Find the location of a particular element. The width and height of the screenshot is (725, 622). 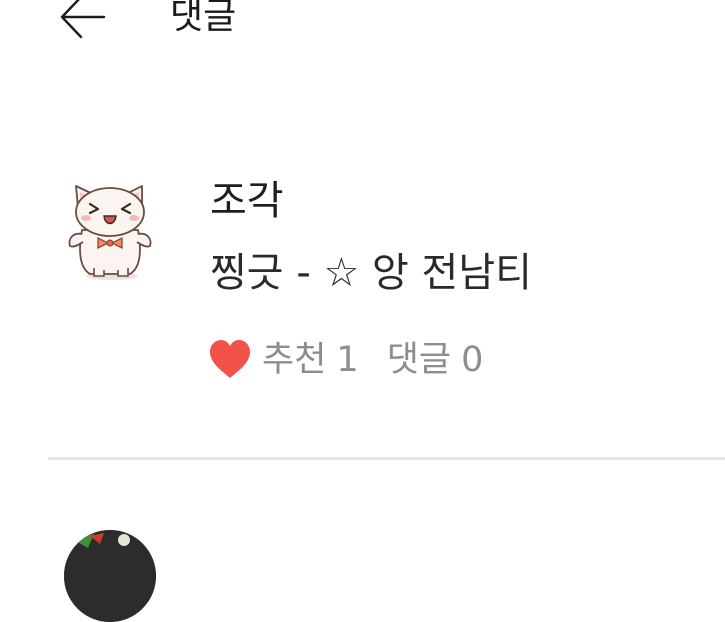

like-button: 추천 1 is located at coordinates (283, 360).